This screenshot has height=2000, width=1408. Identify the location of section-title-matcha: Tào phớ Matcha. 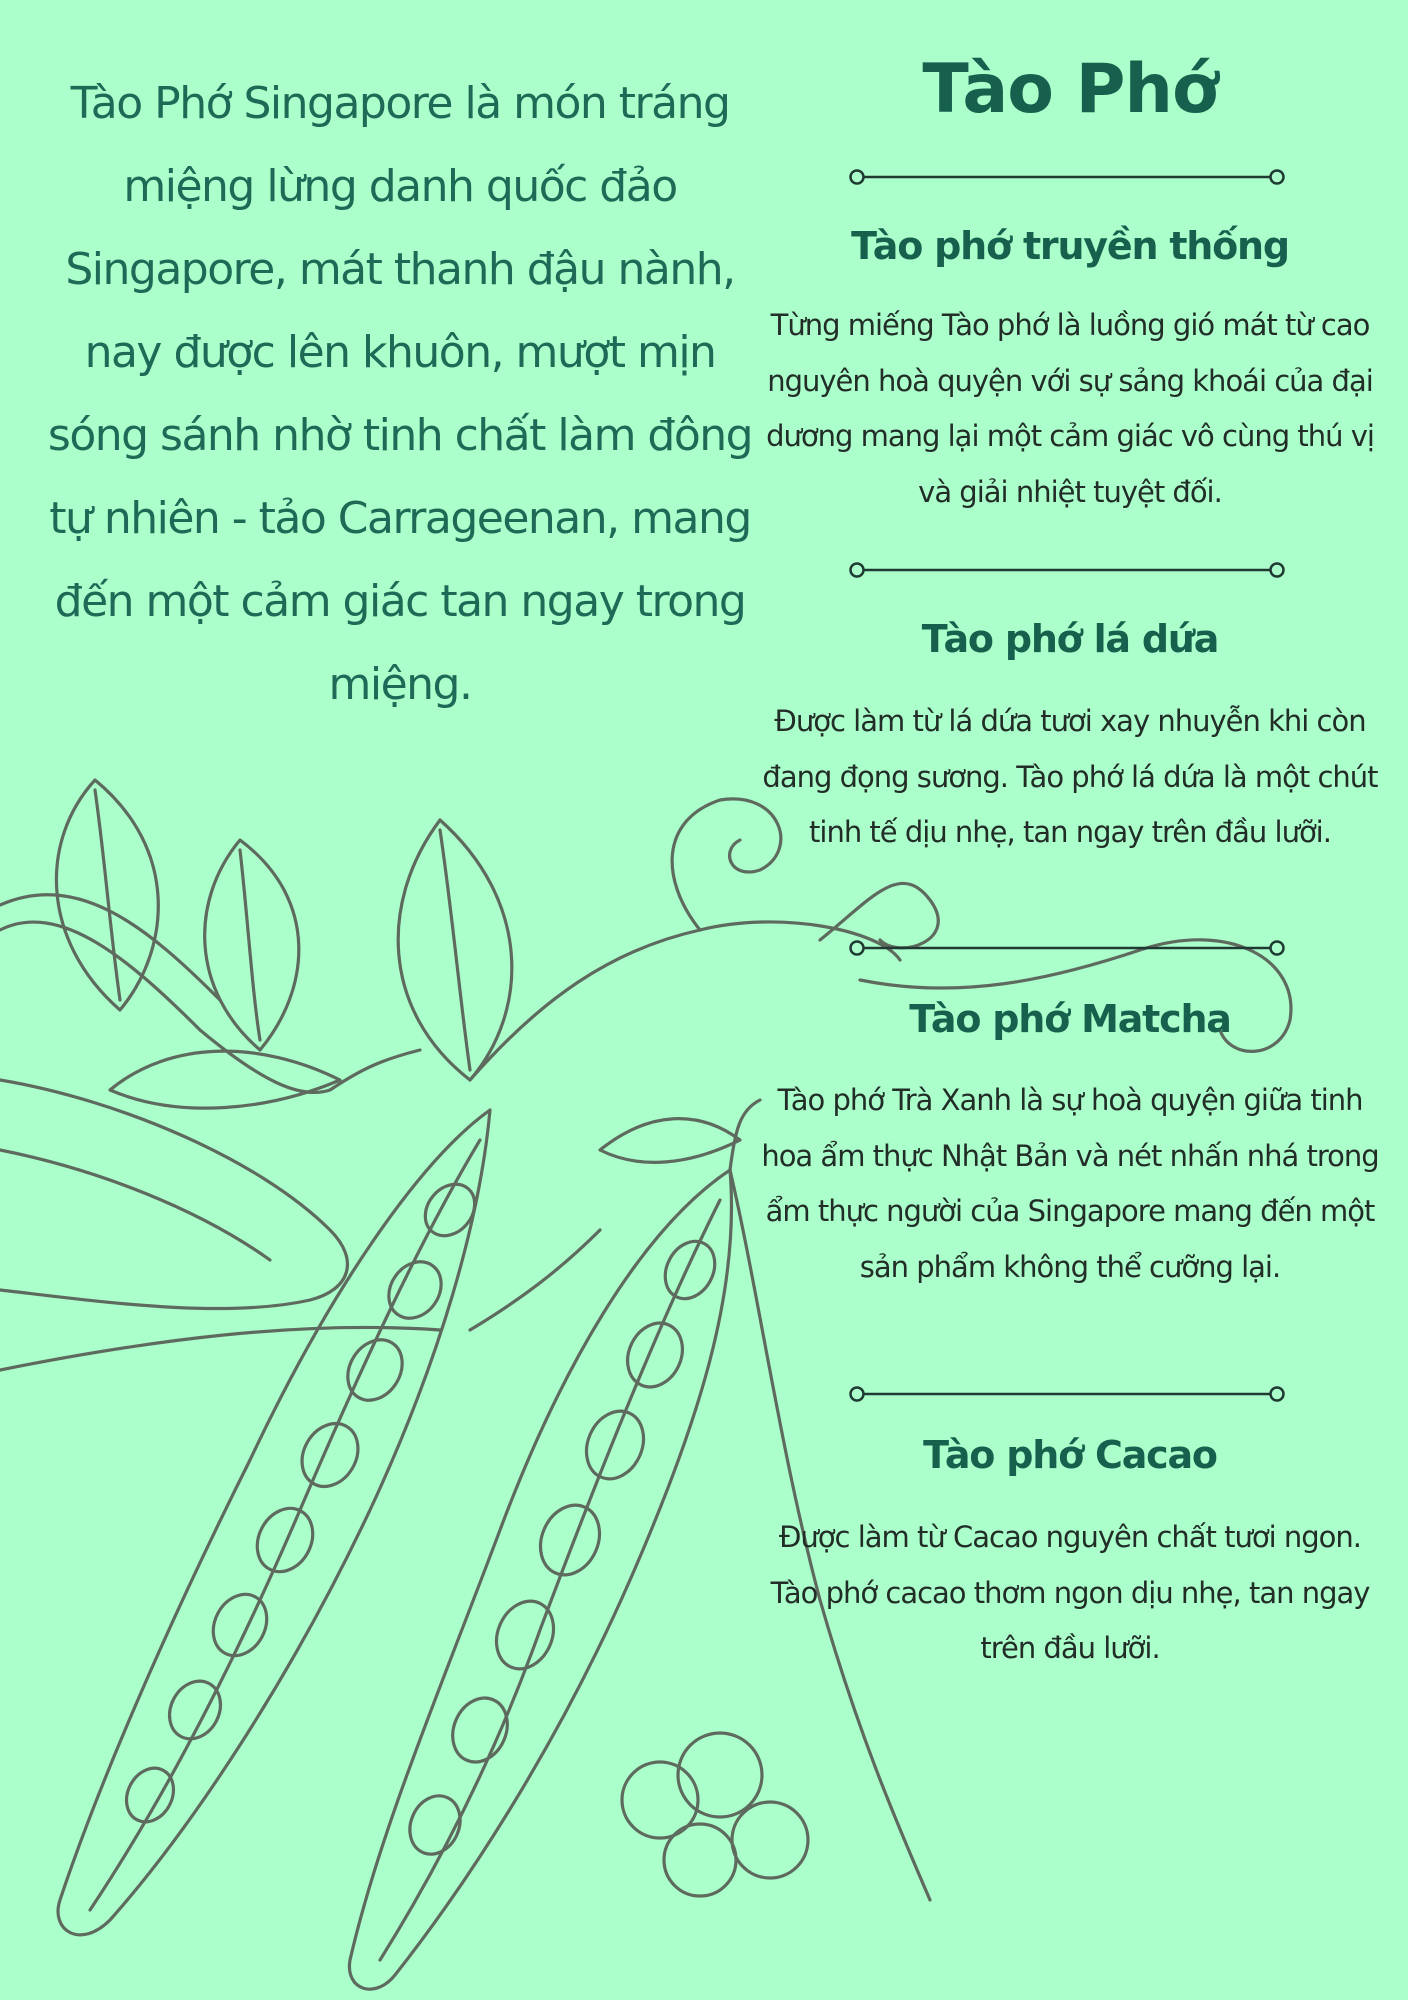
(1070, 1019).